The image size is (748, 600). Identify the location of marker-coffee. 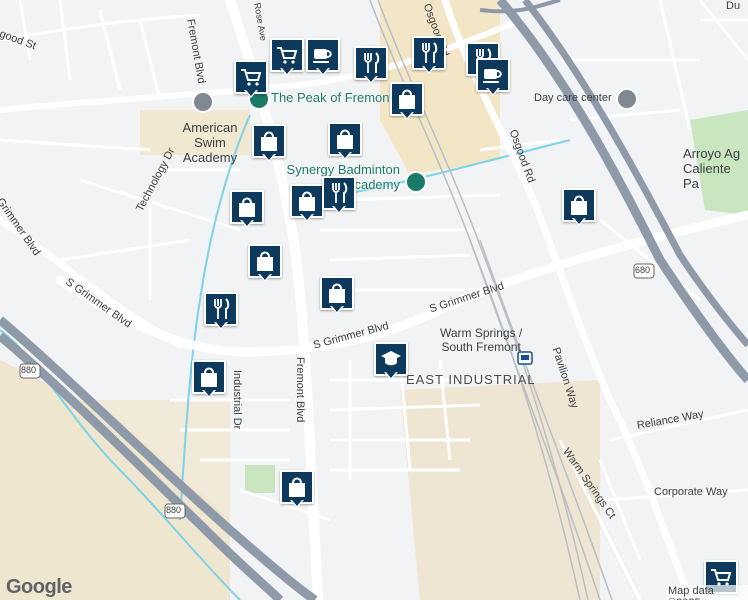
(323, 58).